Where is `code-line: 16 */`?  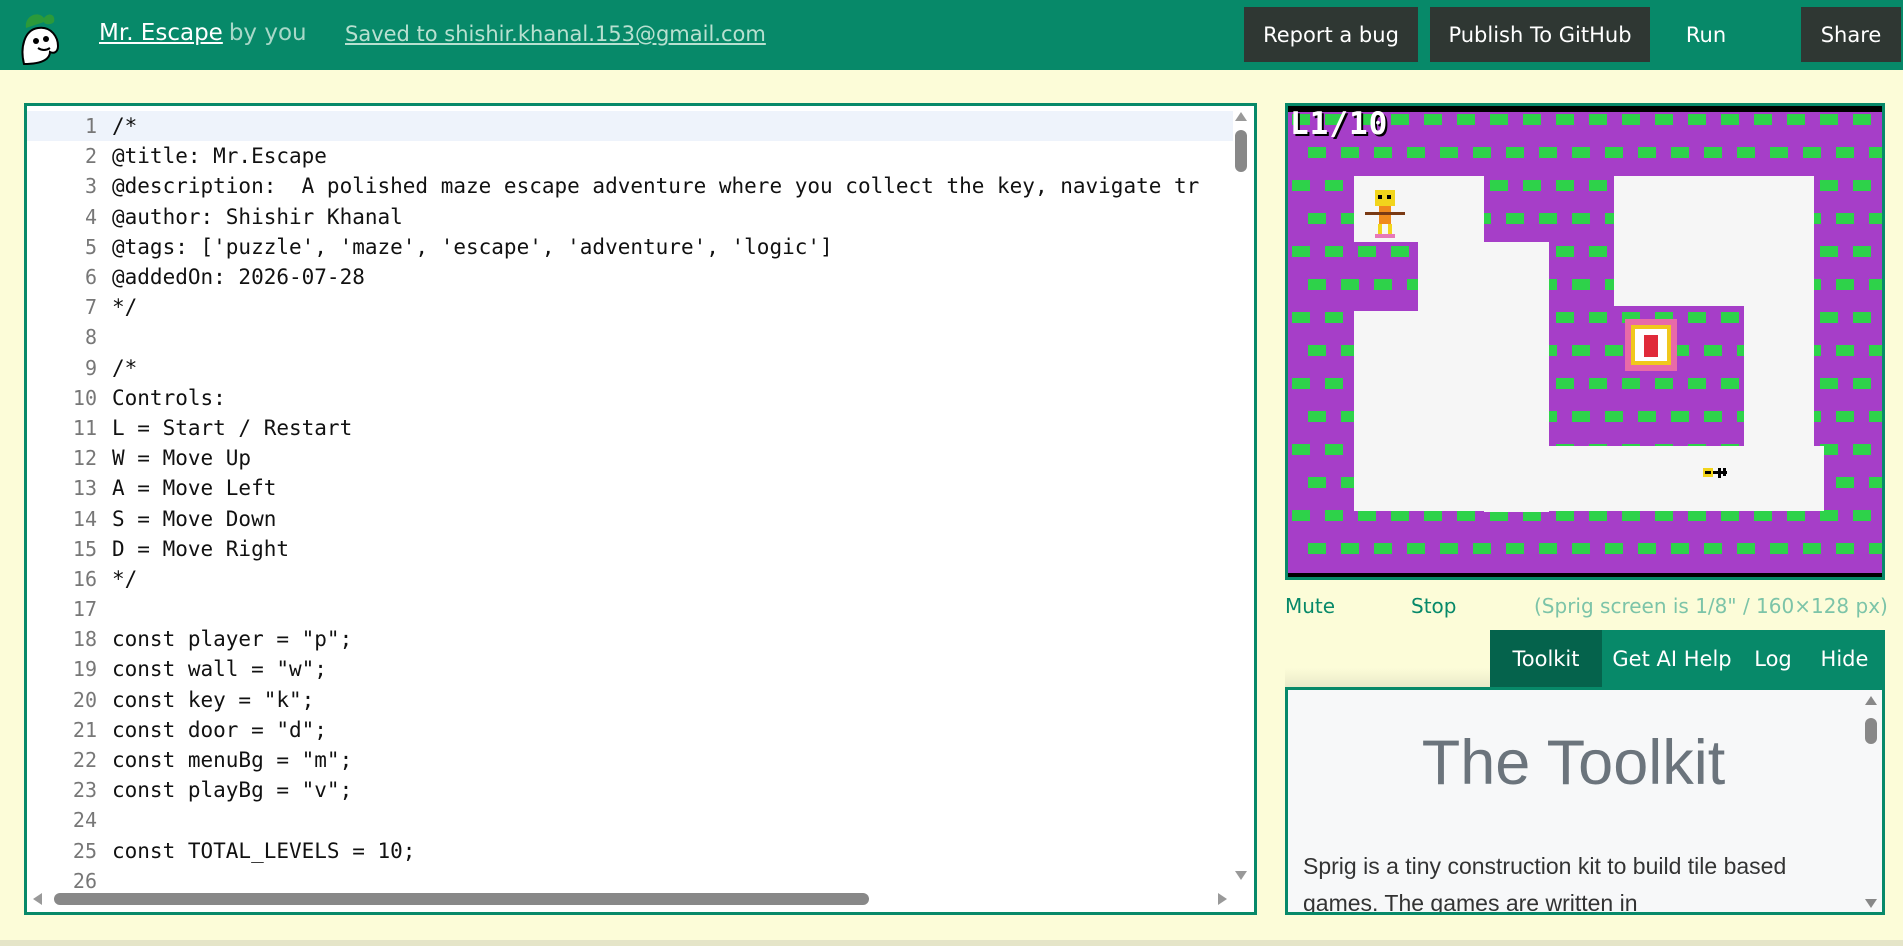 code-line: 16 */ is located at coordinates (630, 579).